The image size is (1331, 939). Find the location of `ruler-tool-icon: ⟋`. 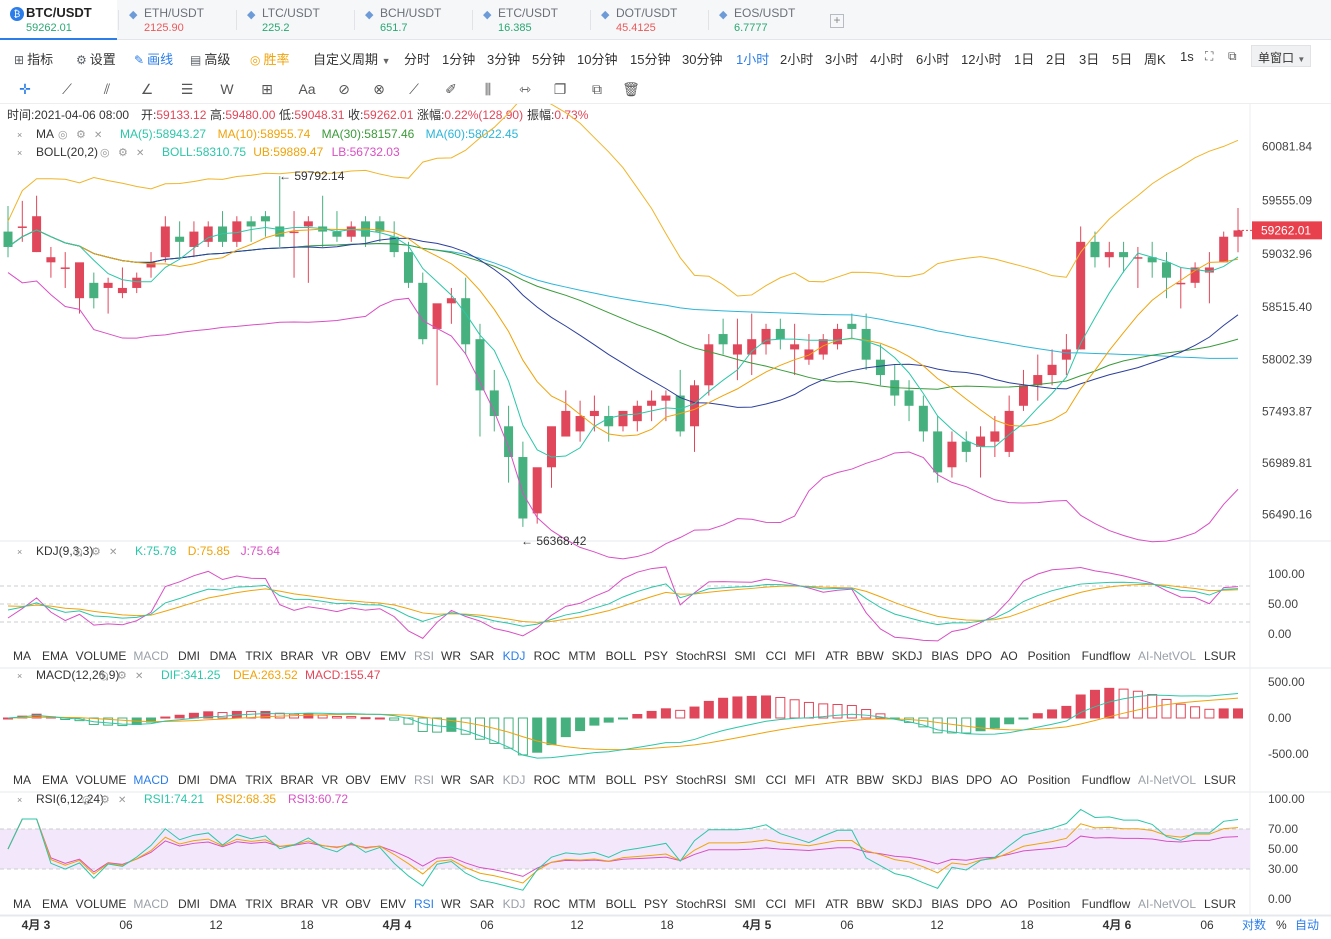

ruler-tool-icon: ⟋ is located at coordinates (414, 89).